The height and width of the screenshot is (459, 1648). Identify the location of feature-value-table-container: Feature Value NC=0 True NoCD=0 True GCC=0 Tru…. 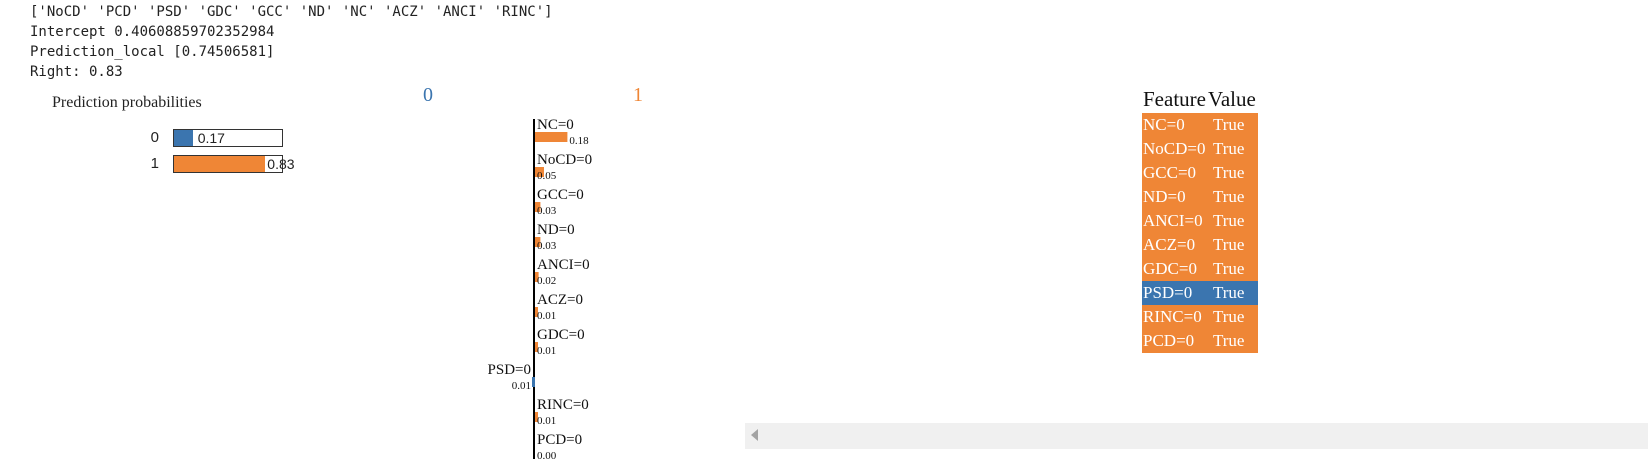
(1200, 219).